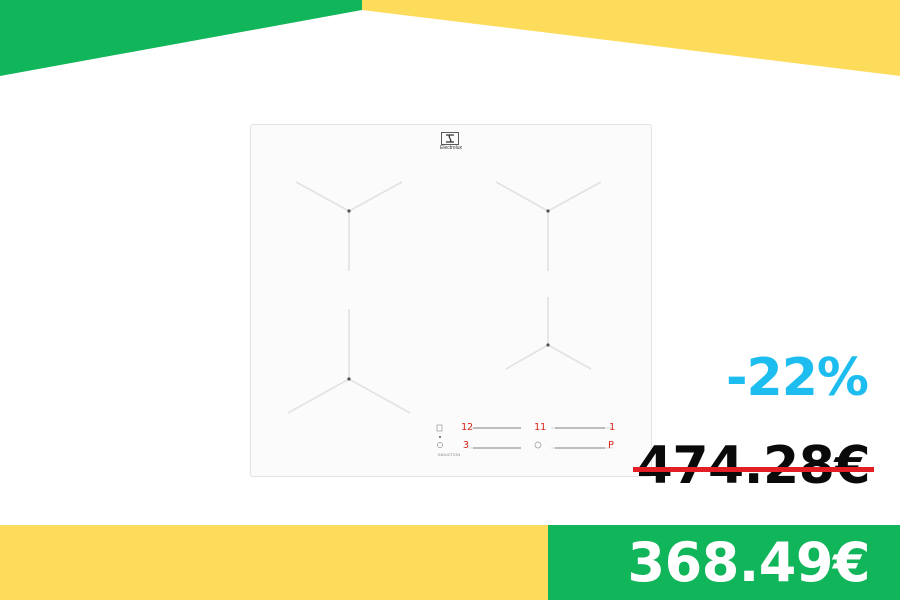 Image resolution: width=900 pixels, height=600 pixels. I want to click on discount-badge: -22%, so click(797, 378).